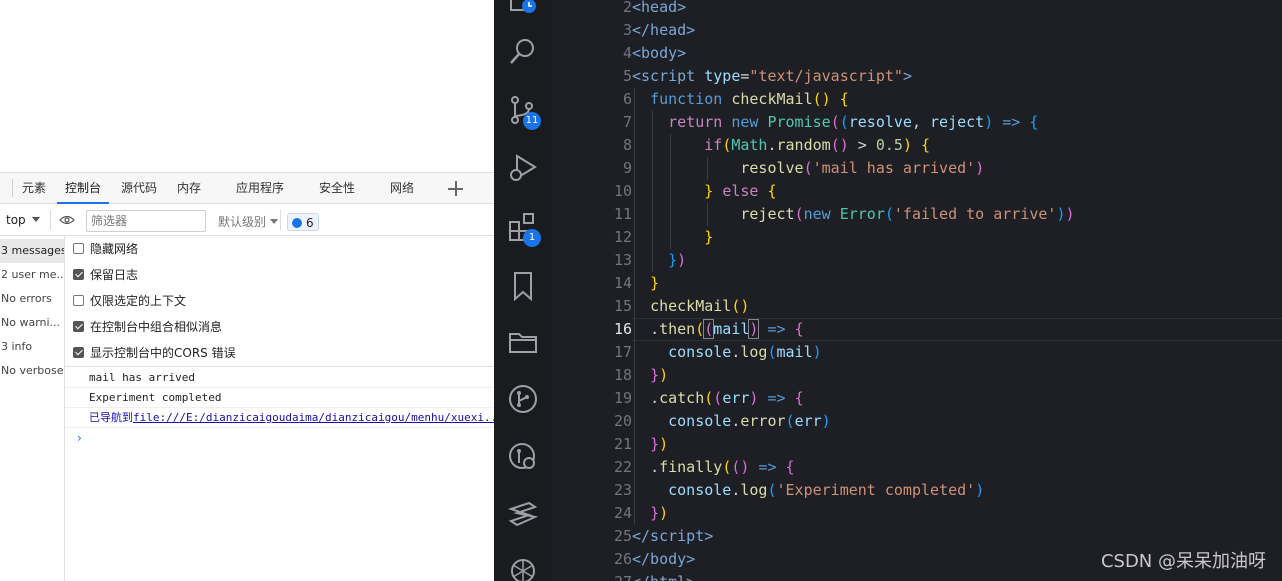  I want to click on tab-elements: 元素, so click(34, 188).